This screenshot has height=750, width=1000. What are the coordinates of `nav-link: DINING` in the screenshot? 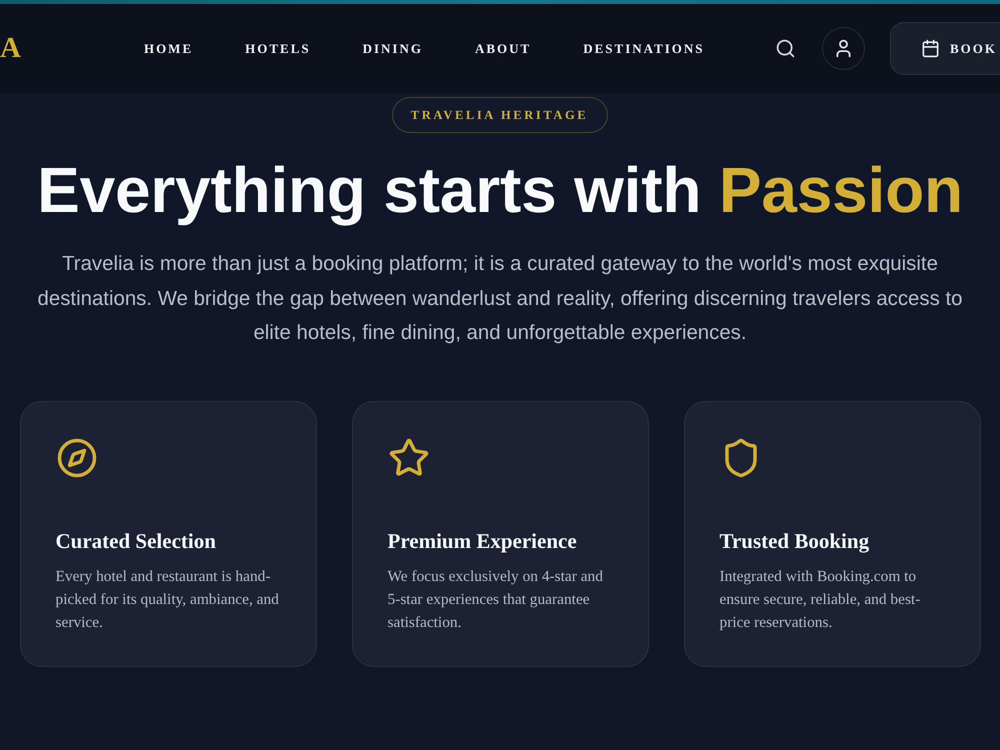 It's located at (392, 48).